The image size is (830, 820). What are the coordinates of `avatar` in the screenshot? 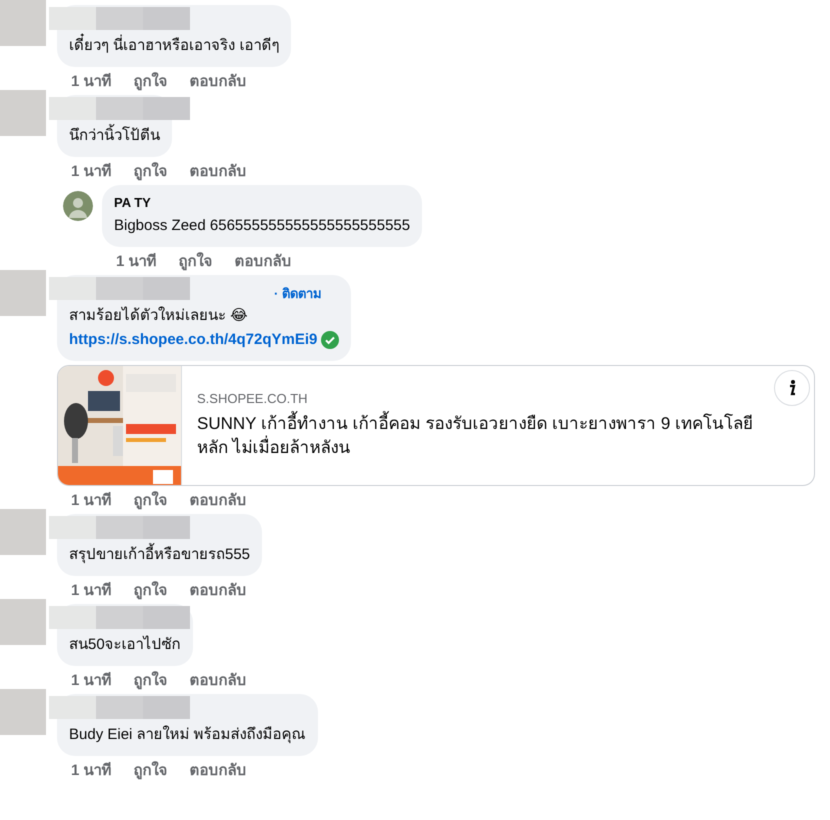 It's located at (78, 206).